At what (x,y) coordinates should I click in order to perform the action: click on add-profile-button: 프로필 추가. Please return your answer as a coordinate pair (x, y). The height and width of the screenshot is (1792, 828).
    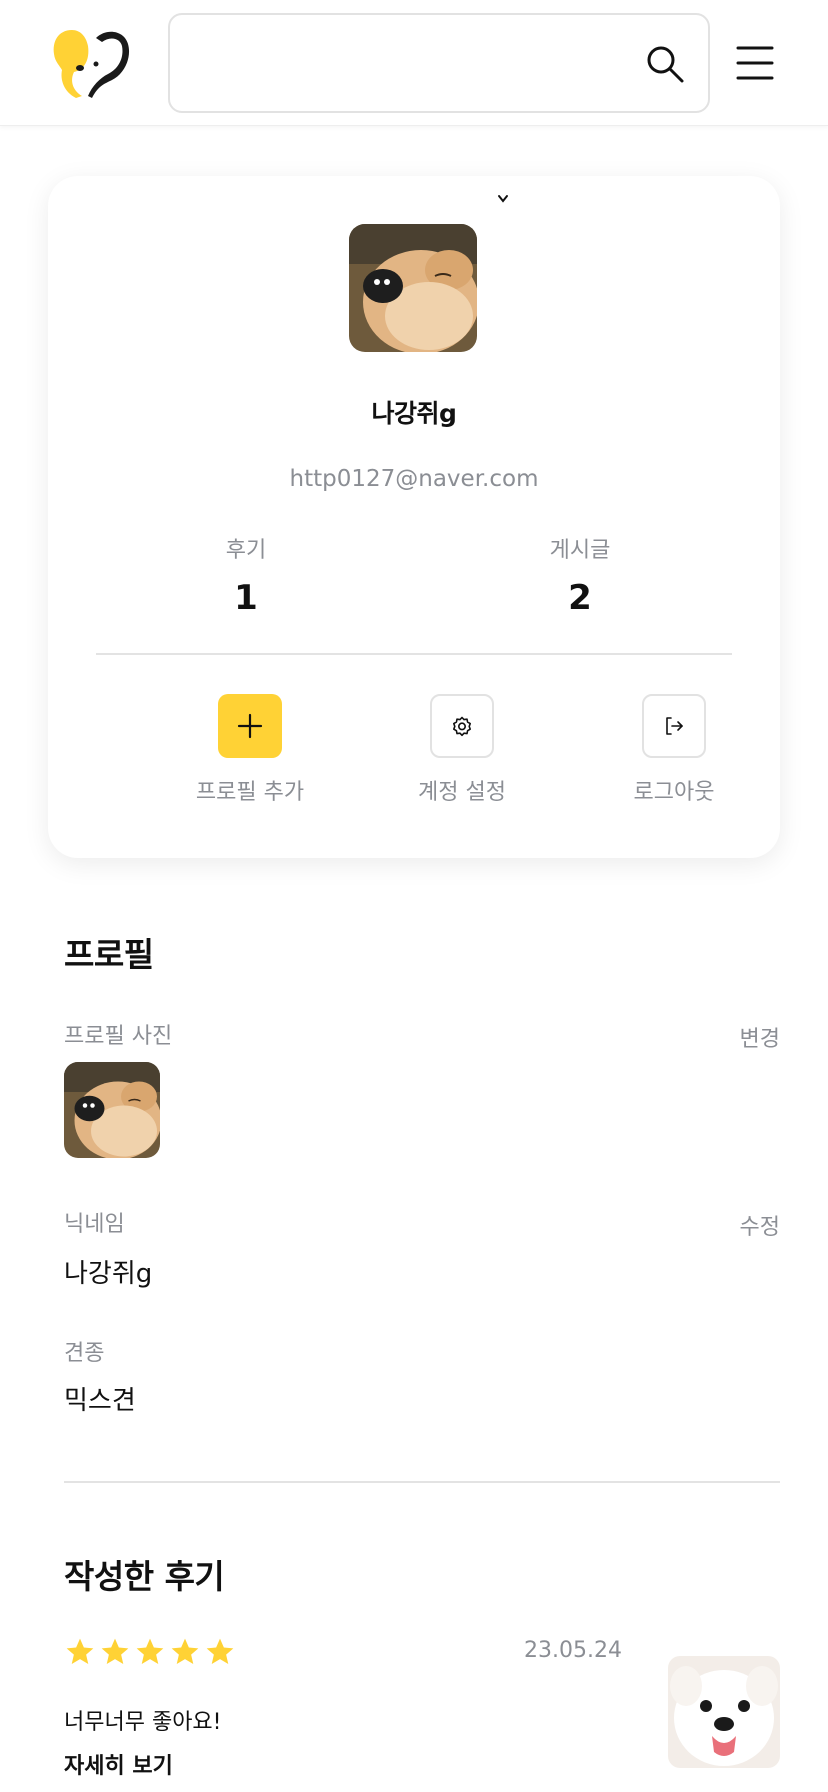
    Looking at the image, I should click on (250, 750).